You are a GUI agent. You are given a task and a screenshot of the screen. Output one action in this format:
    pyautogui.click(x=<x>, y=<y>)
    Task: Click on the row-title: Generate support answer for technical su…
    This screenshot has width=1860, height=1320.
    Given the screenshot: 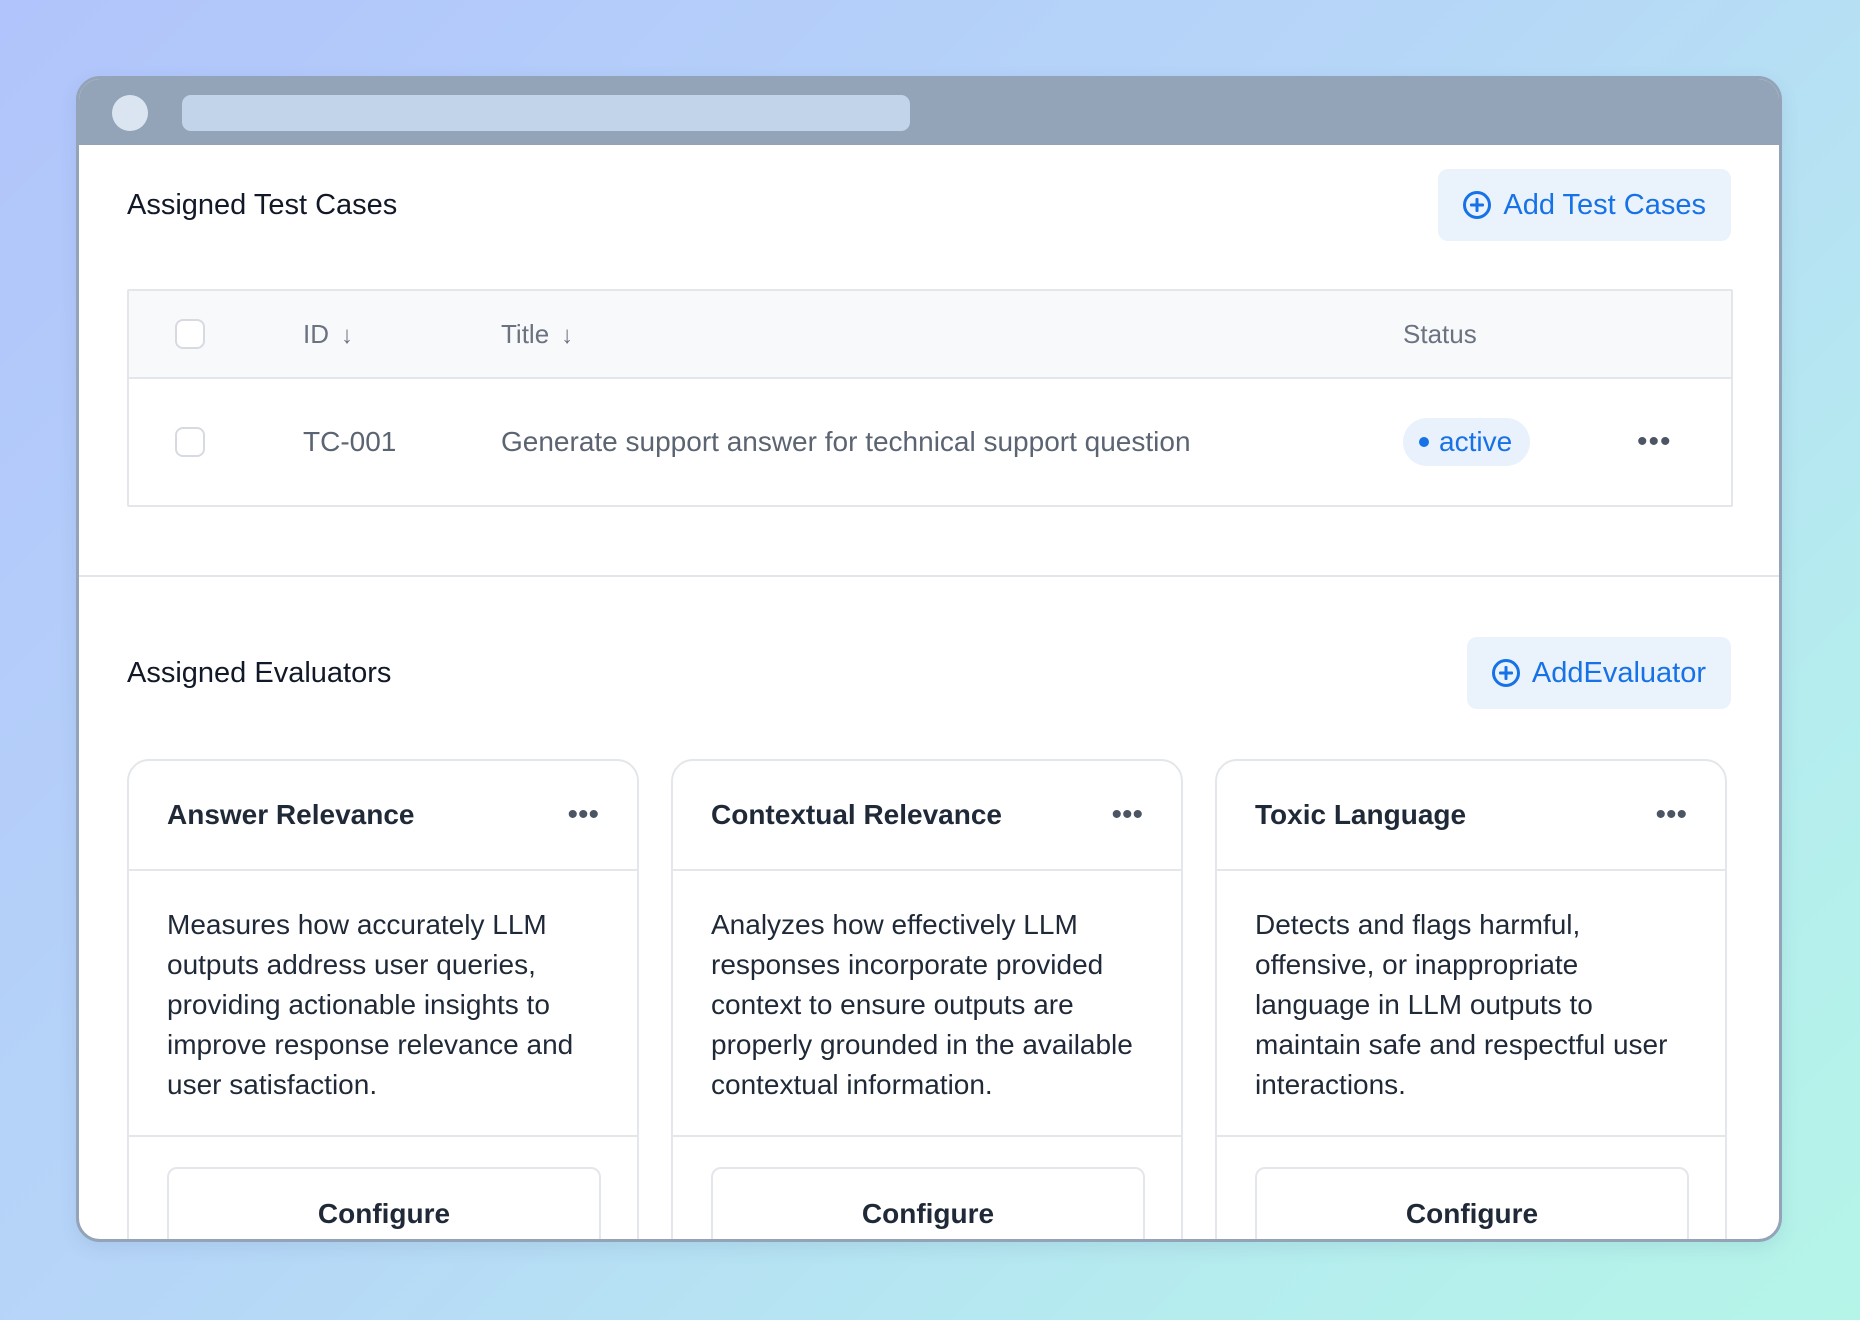 What is the action you would take?
    pyautogui.click(x=846, y=441)
    